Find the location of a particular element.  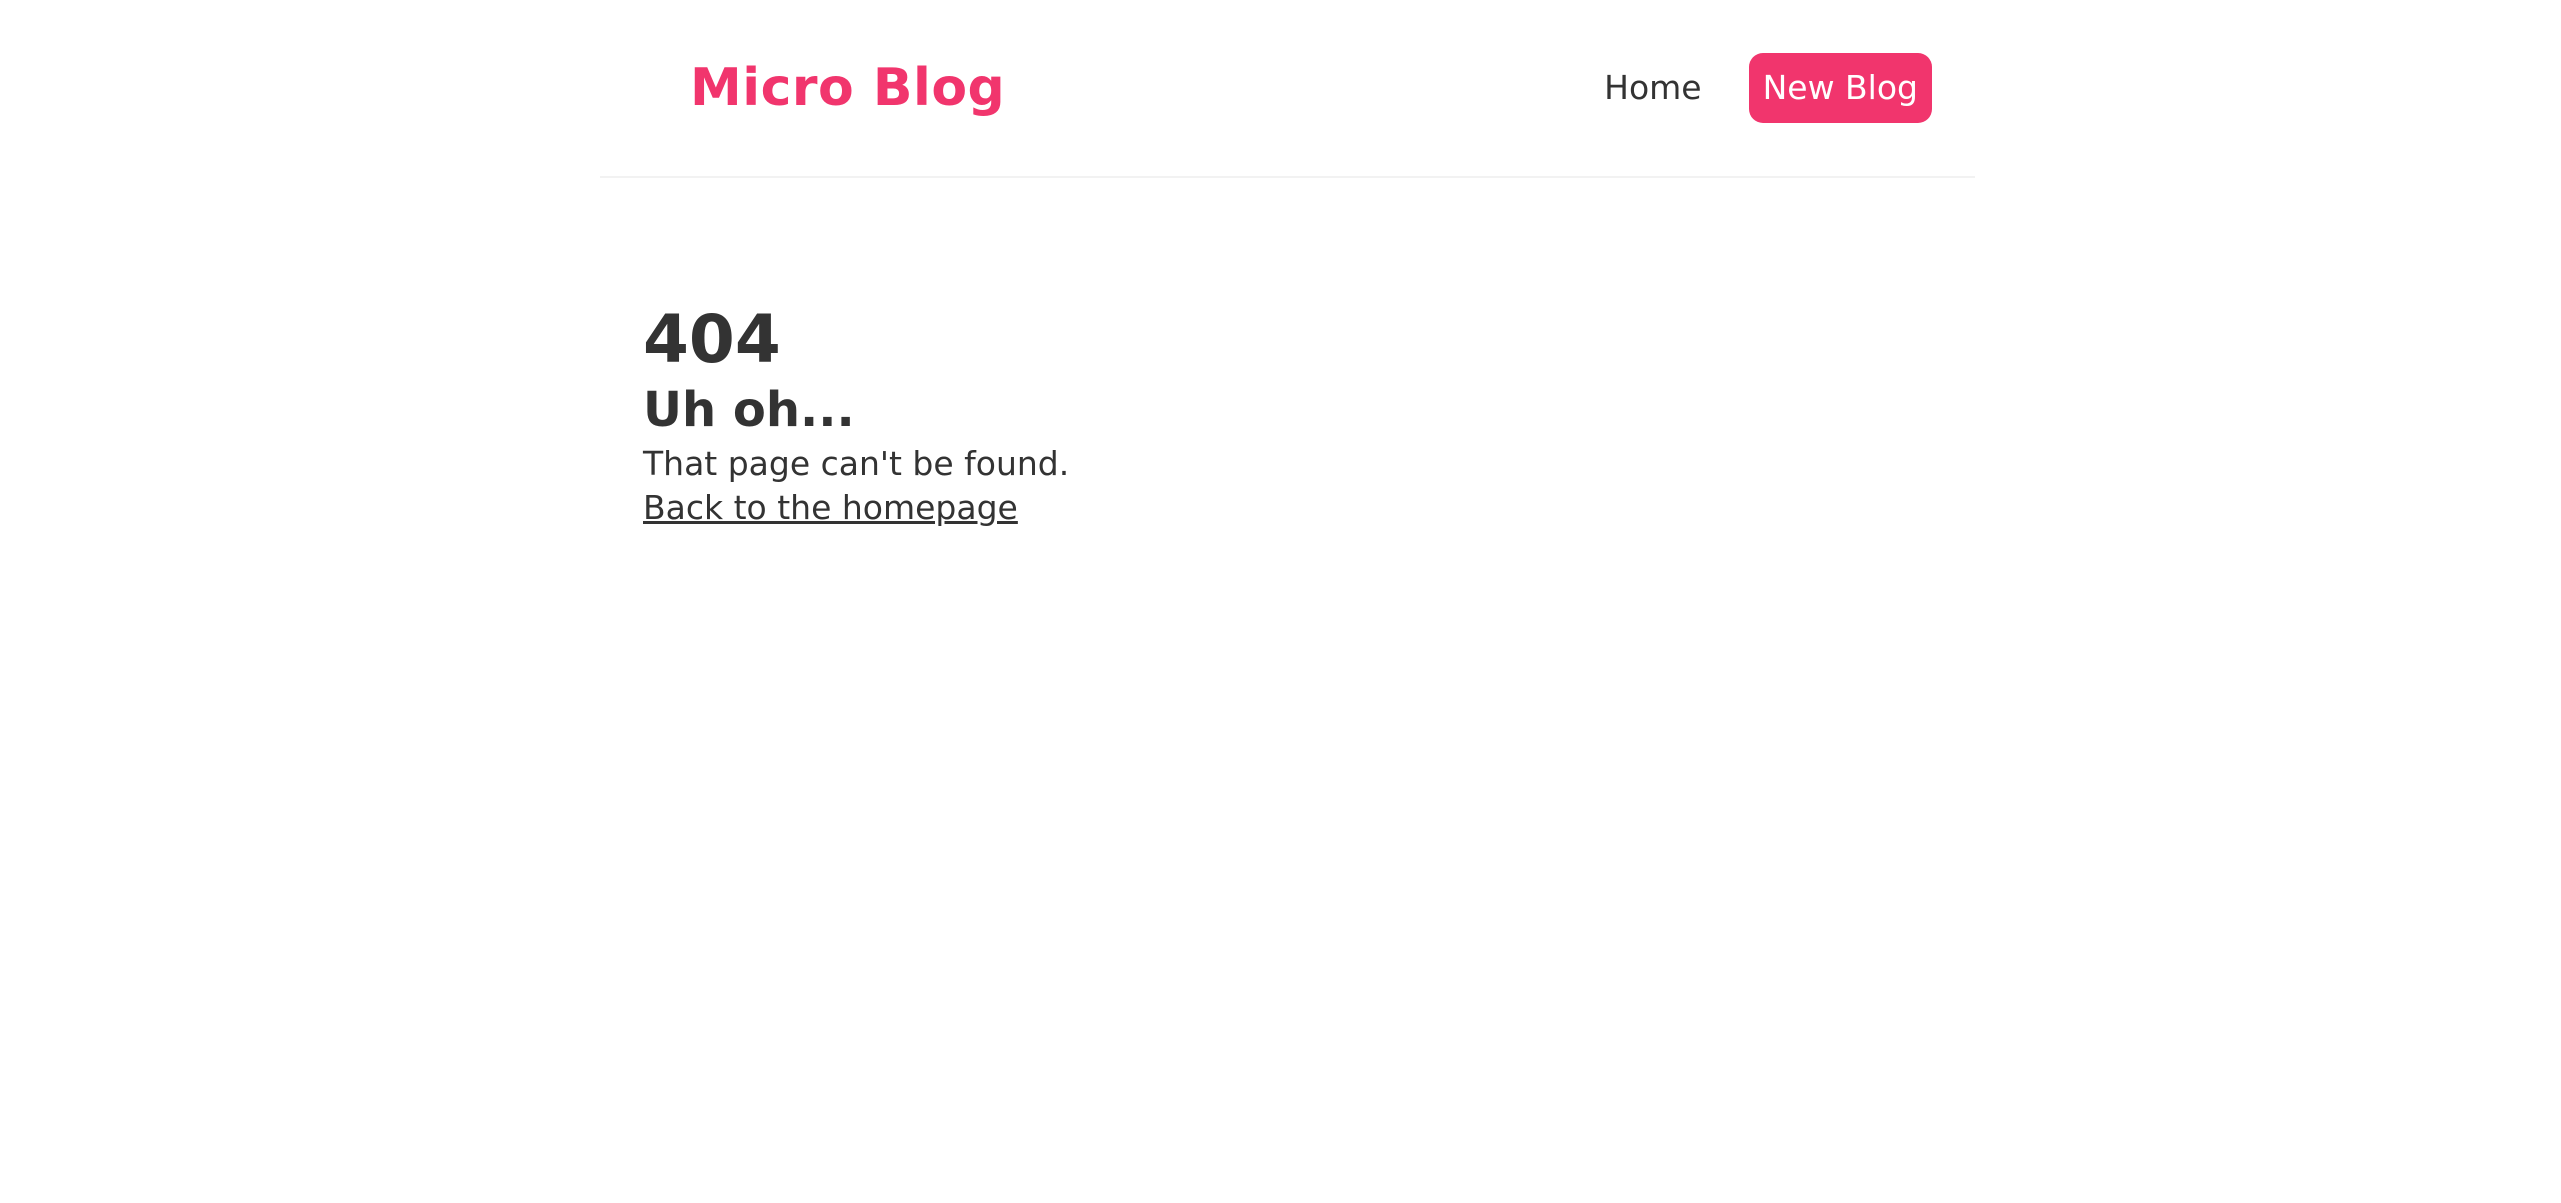

back-to-homepage-link: Back to the homepage is located at coordinates (830, 508).